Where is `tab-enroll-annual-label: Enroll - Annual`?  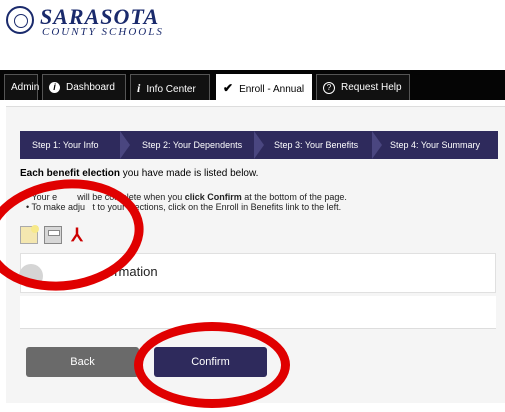 tab-enroll-annual-label: Enroll - Annual is located at coordinates (272, 89).